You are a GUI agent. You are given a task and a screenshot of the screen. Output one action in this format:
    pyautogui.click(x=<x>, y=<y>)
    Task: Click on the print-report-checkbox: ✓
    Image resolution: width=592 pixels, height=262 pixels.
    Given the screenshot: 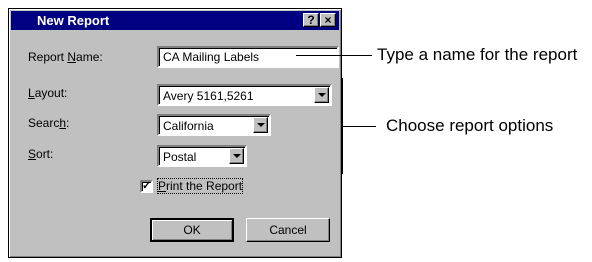 What is the action you would take?
    pyautogui.click(x=146, y=186)
    